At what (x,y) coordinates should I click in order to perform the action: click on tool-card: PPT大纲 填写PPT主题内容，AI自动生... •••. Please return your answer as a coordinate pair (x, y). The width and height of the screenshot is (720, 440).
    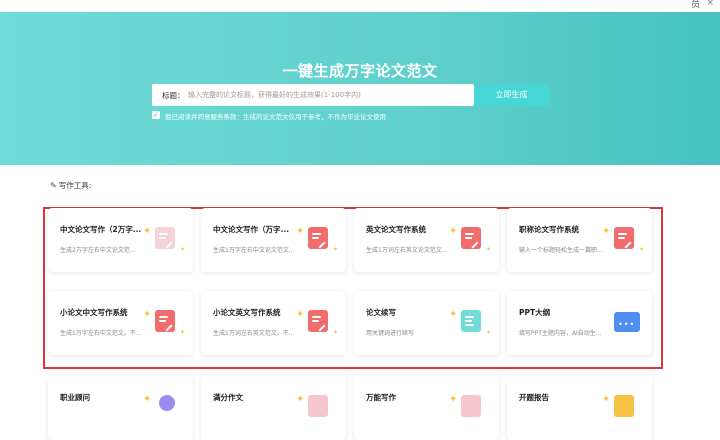
    Looking at the image, I should click on (579, 323).